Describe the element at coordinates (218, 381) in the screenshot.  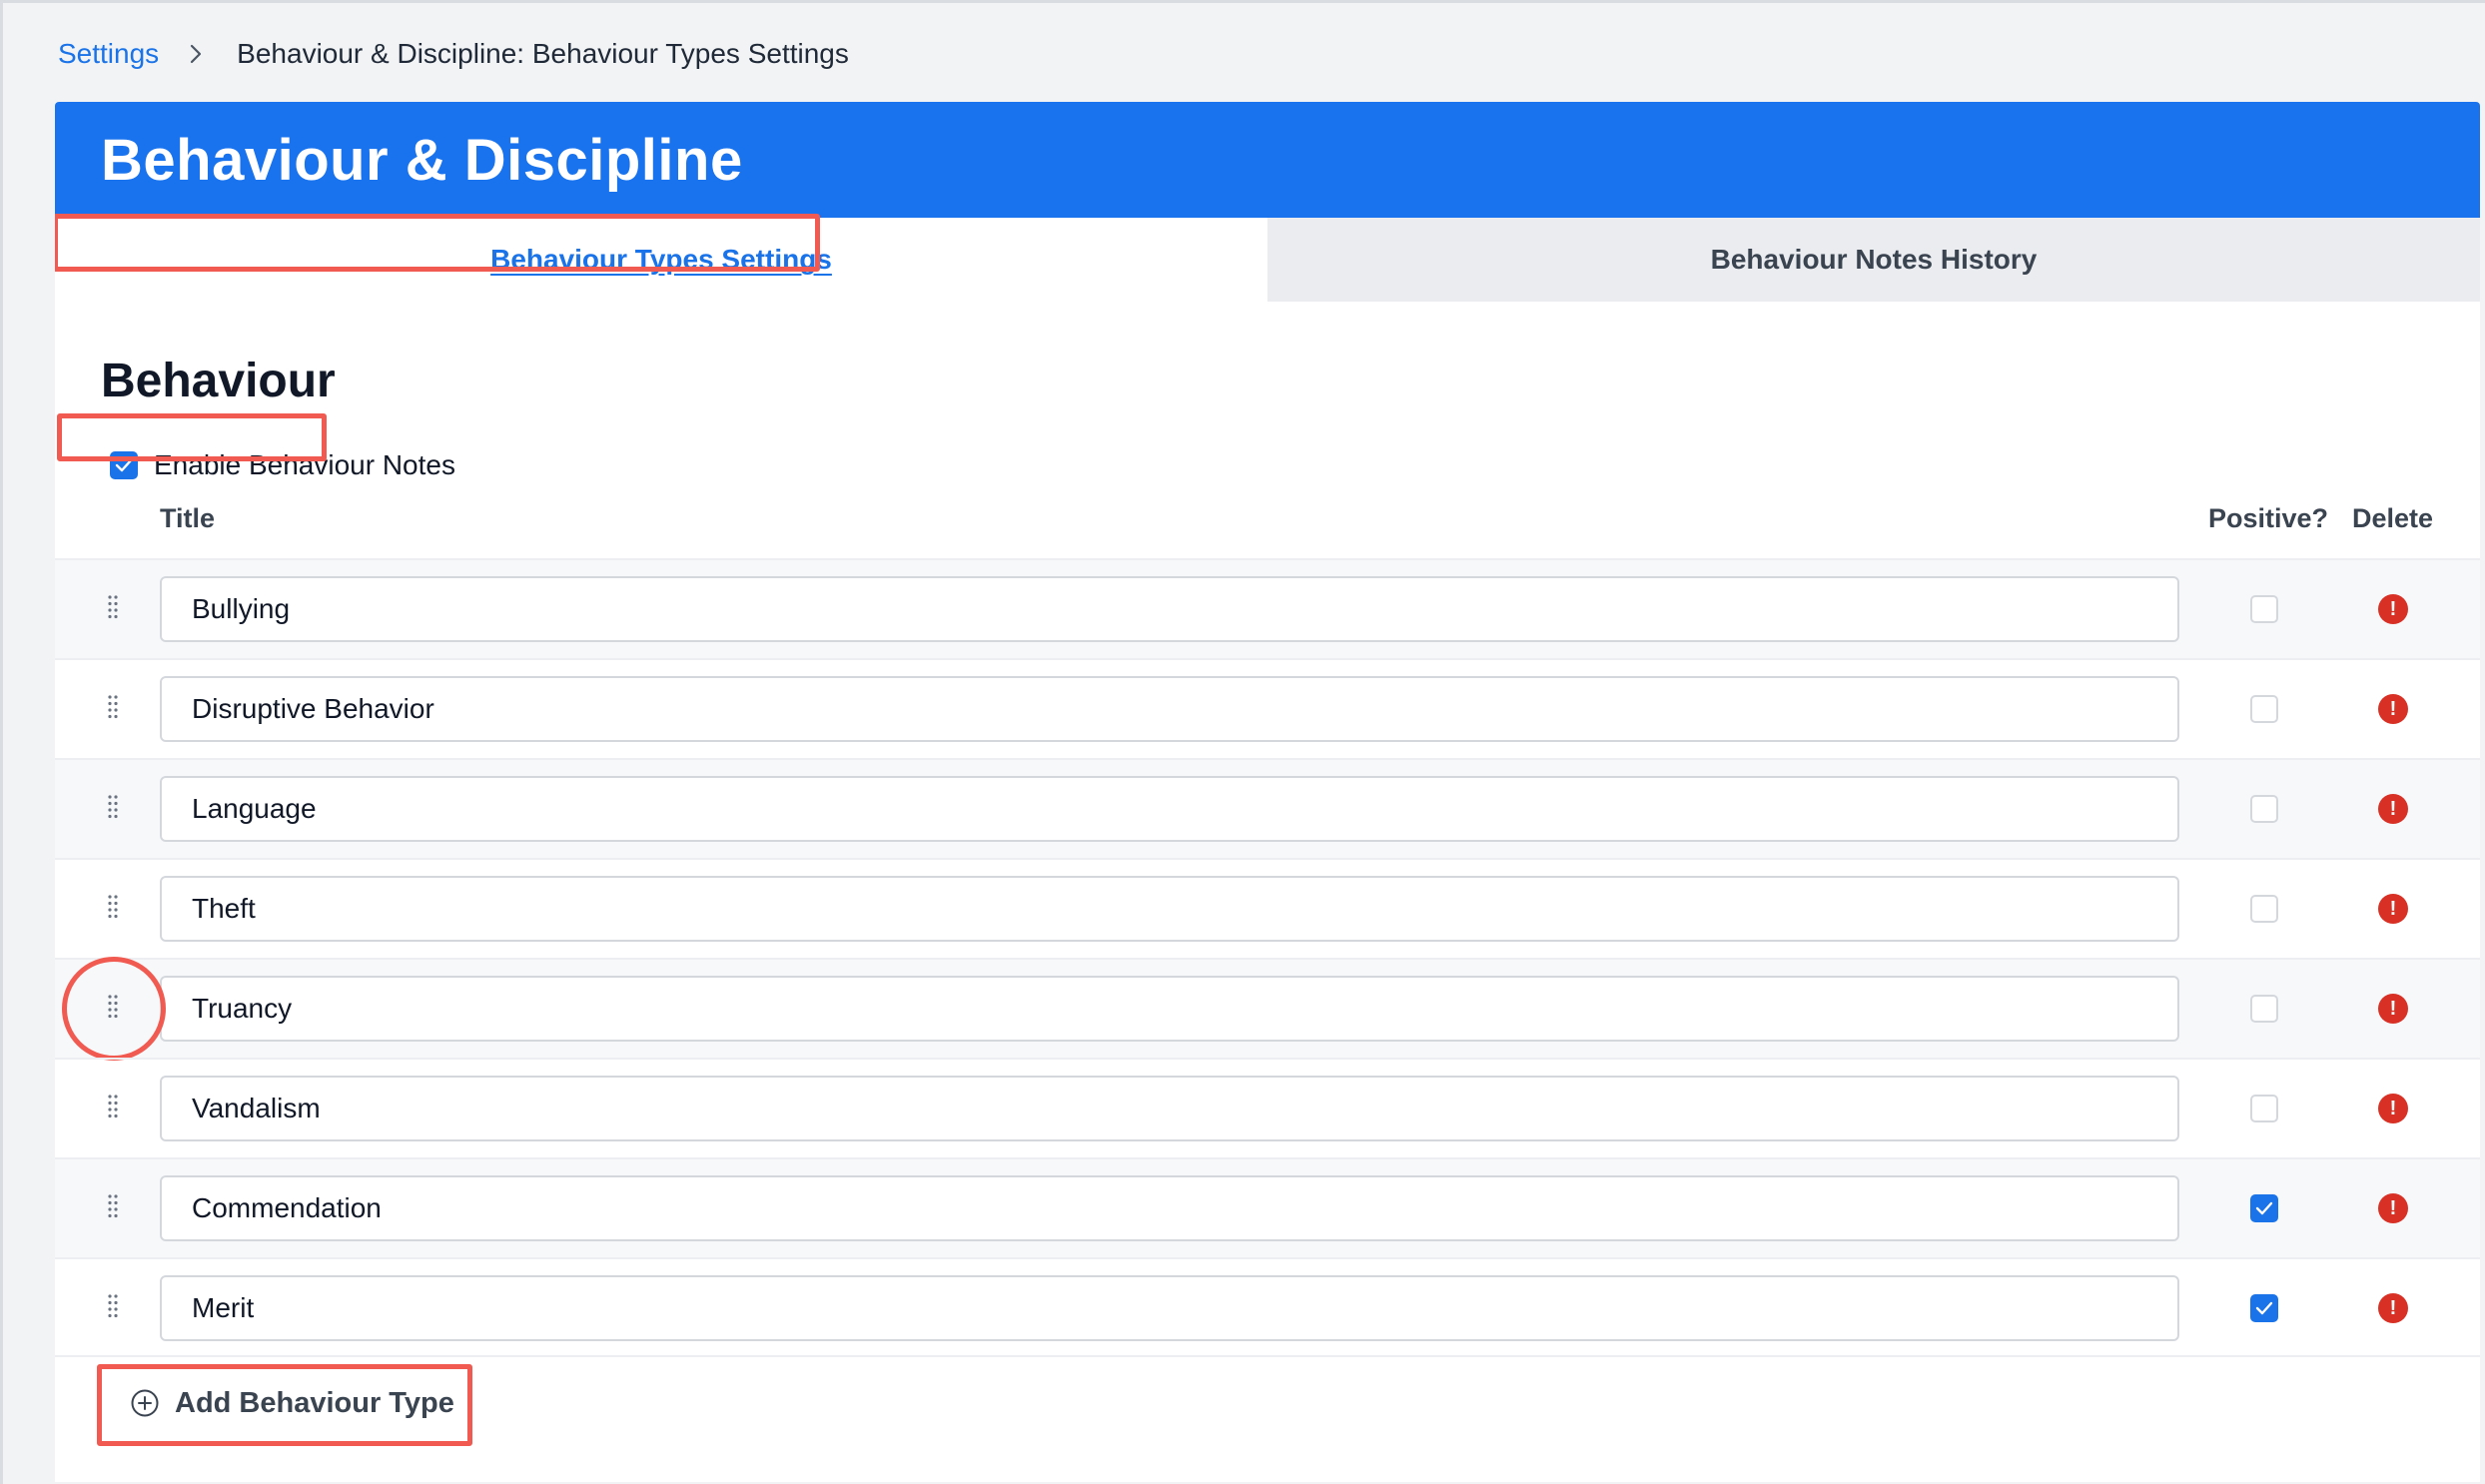
I see `section-title: Behaviour` at that location.